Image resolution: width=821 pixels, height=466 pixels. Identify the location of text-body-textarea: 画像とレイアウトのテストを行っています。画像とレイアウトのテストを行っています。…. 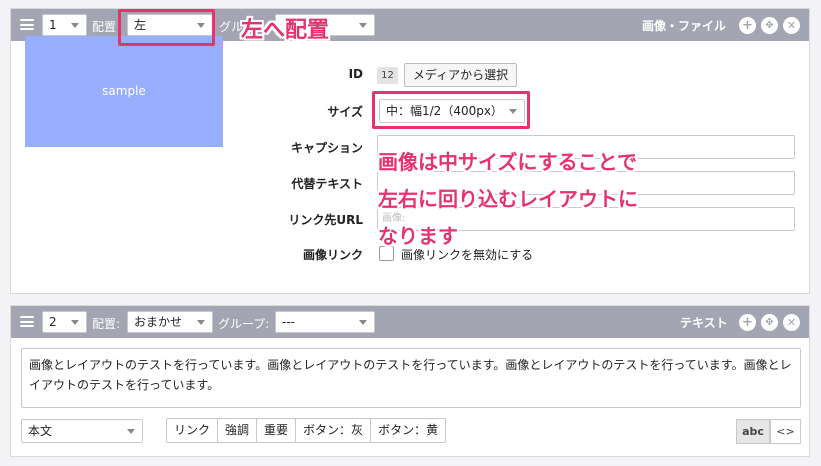
(411, 378).